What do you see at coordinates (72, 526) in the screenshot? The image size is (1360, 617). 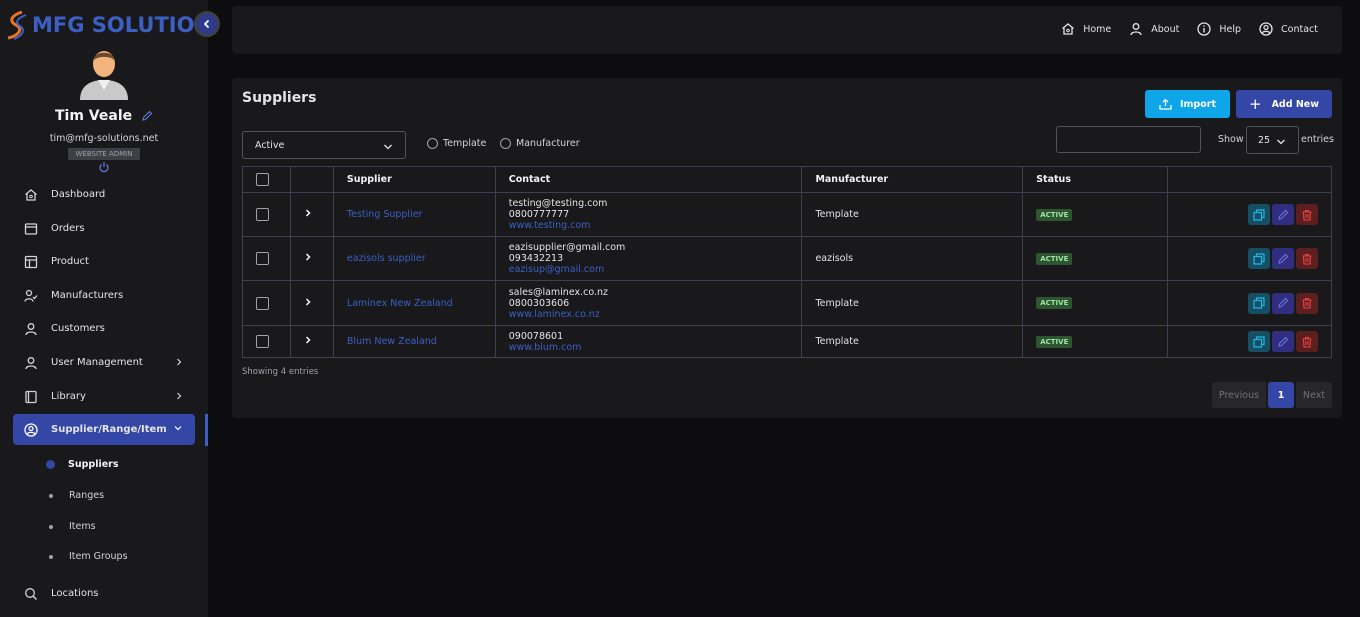 I see `sidebar-subitem-items: Items` at bounding box center [72, 526].